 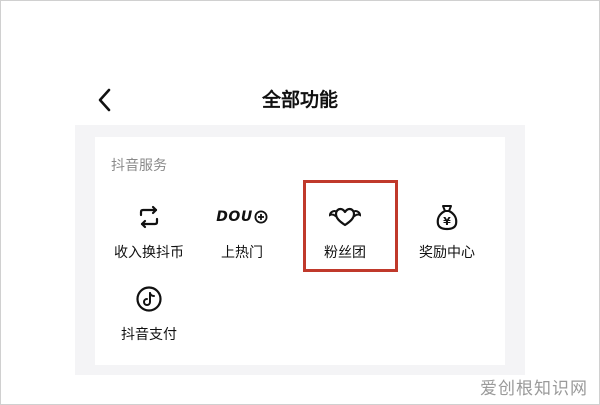 What do you see at coordinates (105, 100) in the screenshot?
I see `chevron-left-icon` at bounding box center [105, 100].